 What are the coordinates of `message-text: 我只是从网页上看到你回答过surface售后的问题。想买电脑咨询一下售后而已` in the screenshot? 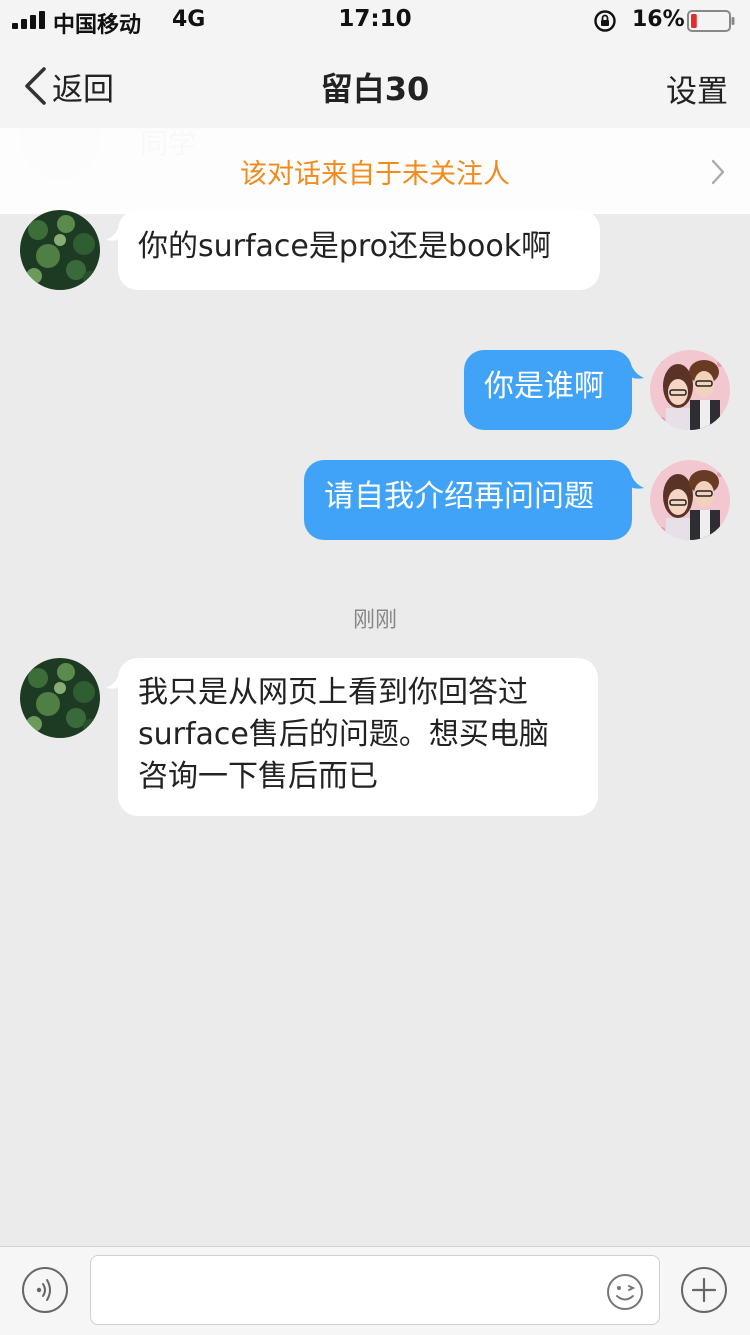 It's located at (343, 734).